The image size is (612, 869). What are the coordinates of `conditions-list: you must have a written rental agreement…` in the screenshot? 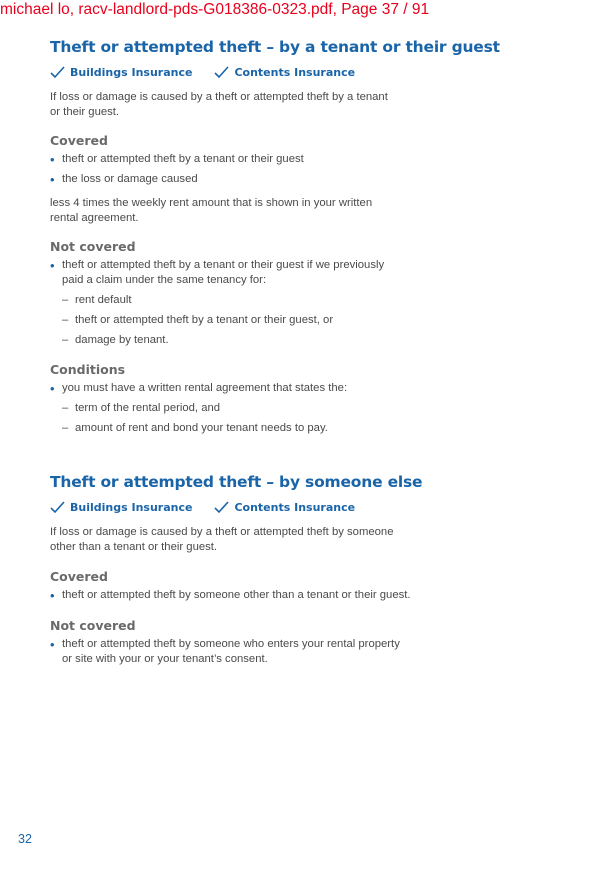 It's located at (260, 388).